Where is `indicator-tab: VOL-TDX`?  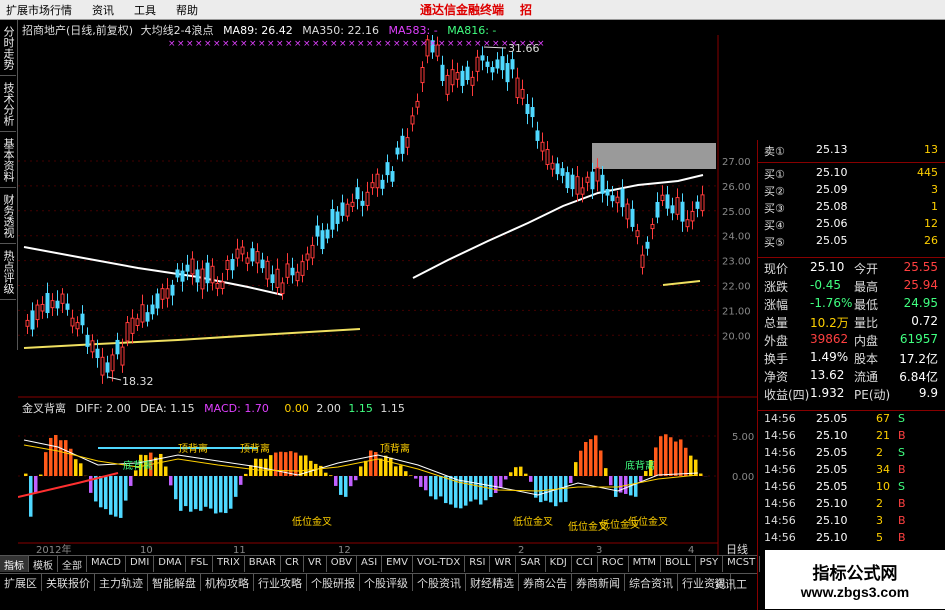
indicator-tab: VOL-TDX is located at coordinates (439, 564).